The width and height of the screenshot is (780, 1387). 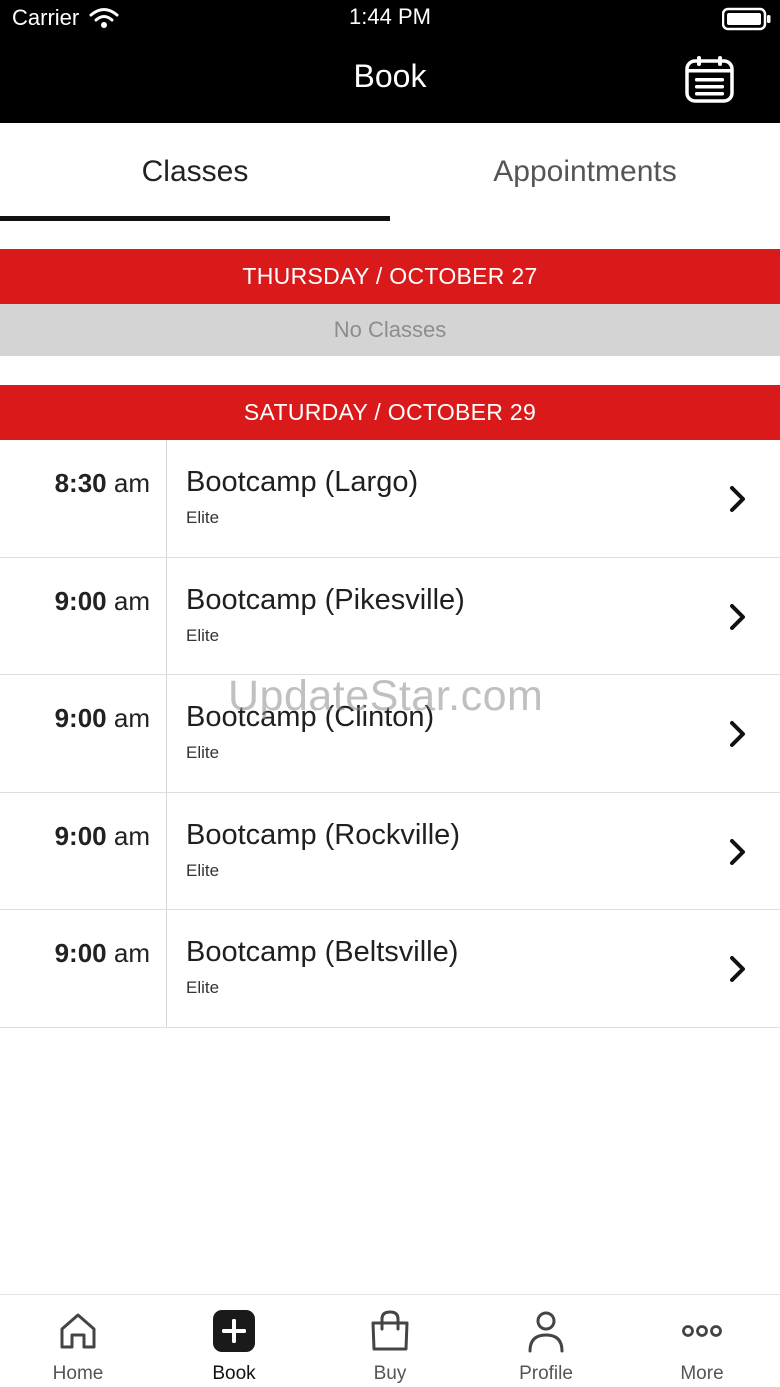 What do you see at coordinates (195, 218) in the screenshot?
I see `tab-active-indicator` at bounding box center [195, 218].